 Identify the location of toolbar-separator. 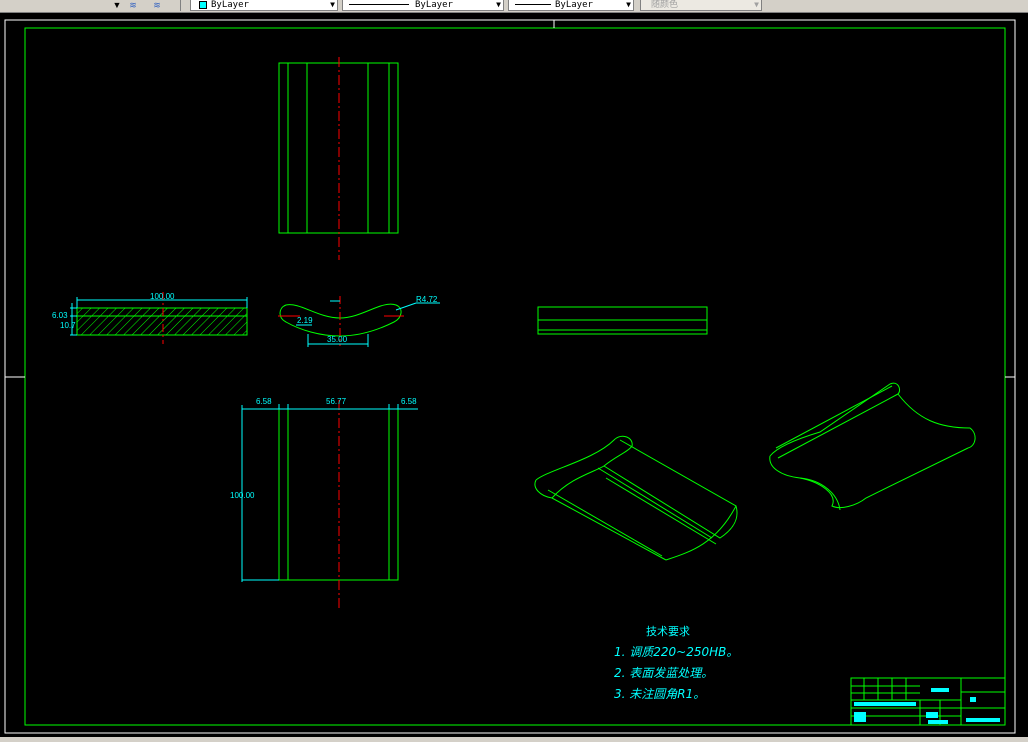
(180, 5).